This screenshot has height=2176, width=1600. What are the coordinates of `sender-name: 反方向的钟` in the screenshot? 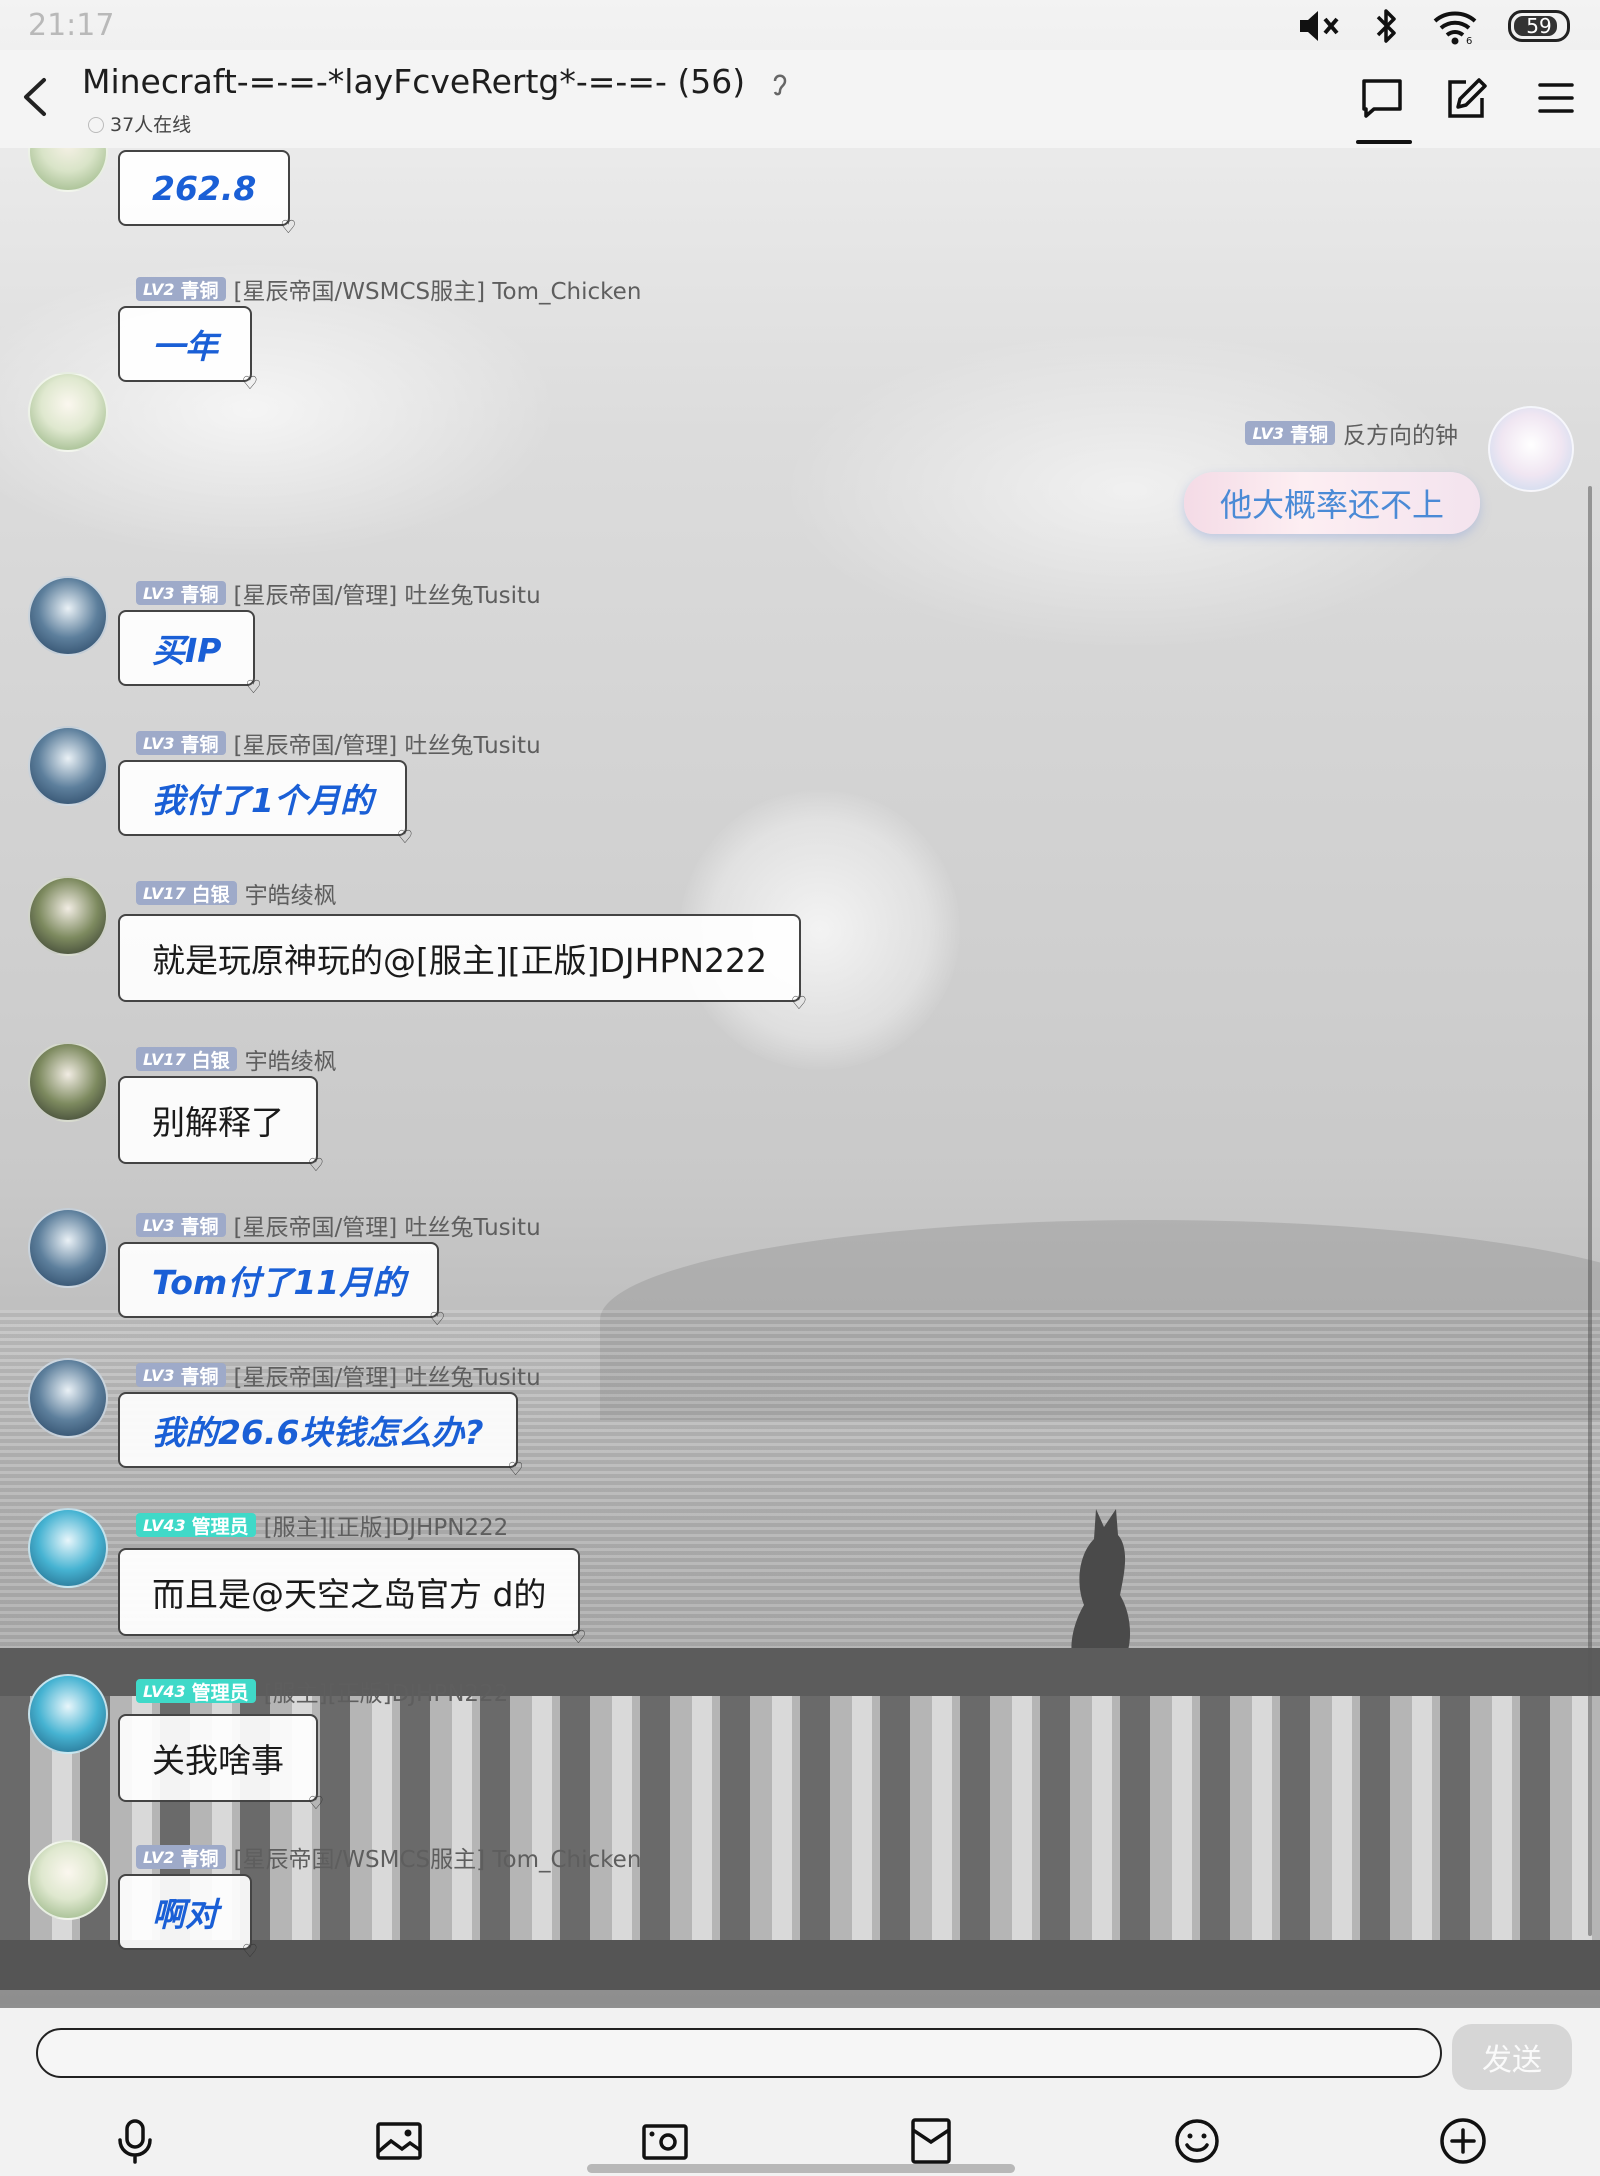 It's located at (1400, 433).